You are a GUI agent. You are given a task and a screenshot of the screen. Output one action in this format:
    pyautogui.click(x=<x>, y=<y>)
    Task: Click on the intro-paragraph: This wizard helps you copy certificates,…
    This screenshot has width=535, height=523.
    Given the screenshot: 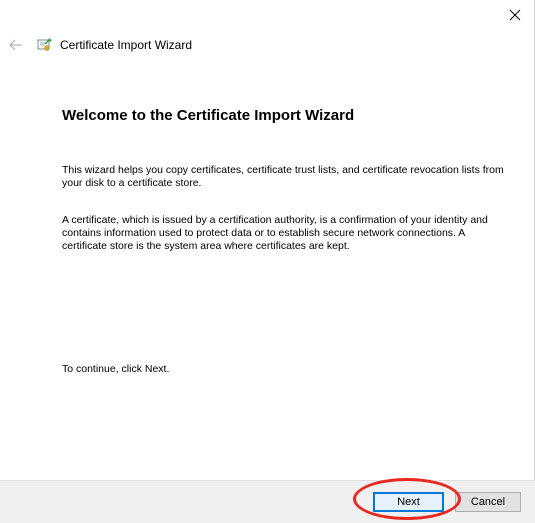 What is the action you would take?
    pyautogui.click(x=283, y=176)
    